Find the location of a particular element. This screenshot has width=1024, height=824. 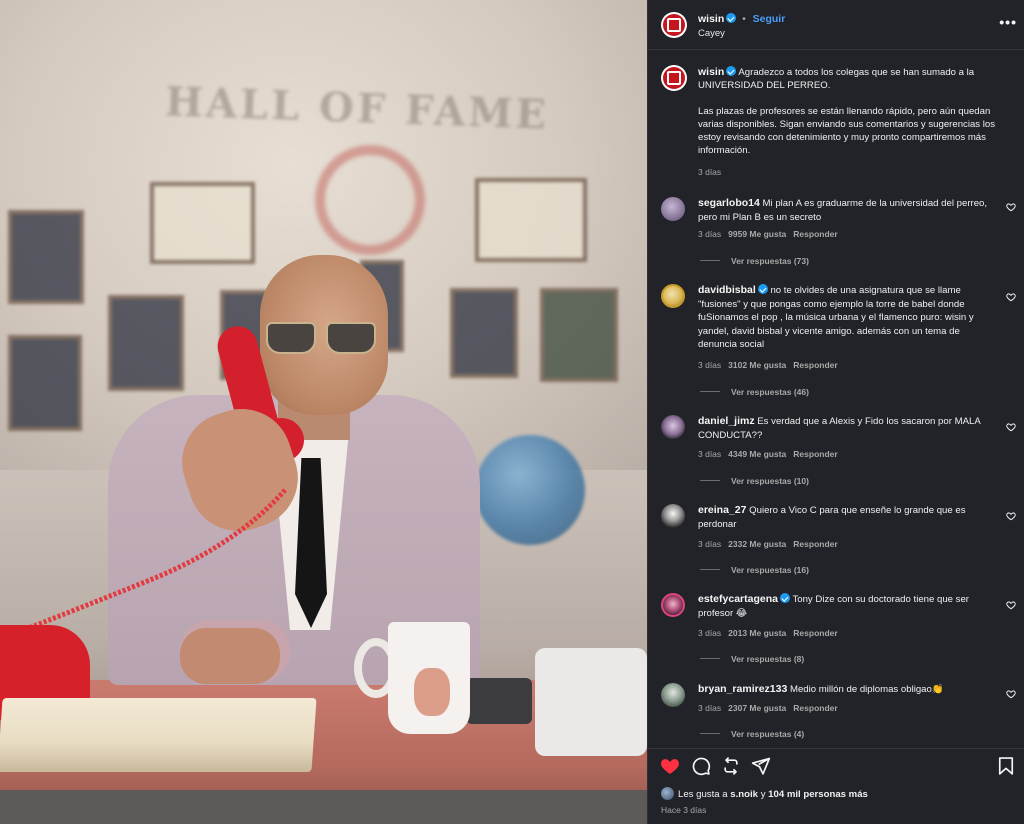

sunglasses is located at coordinates (322, 339).